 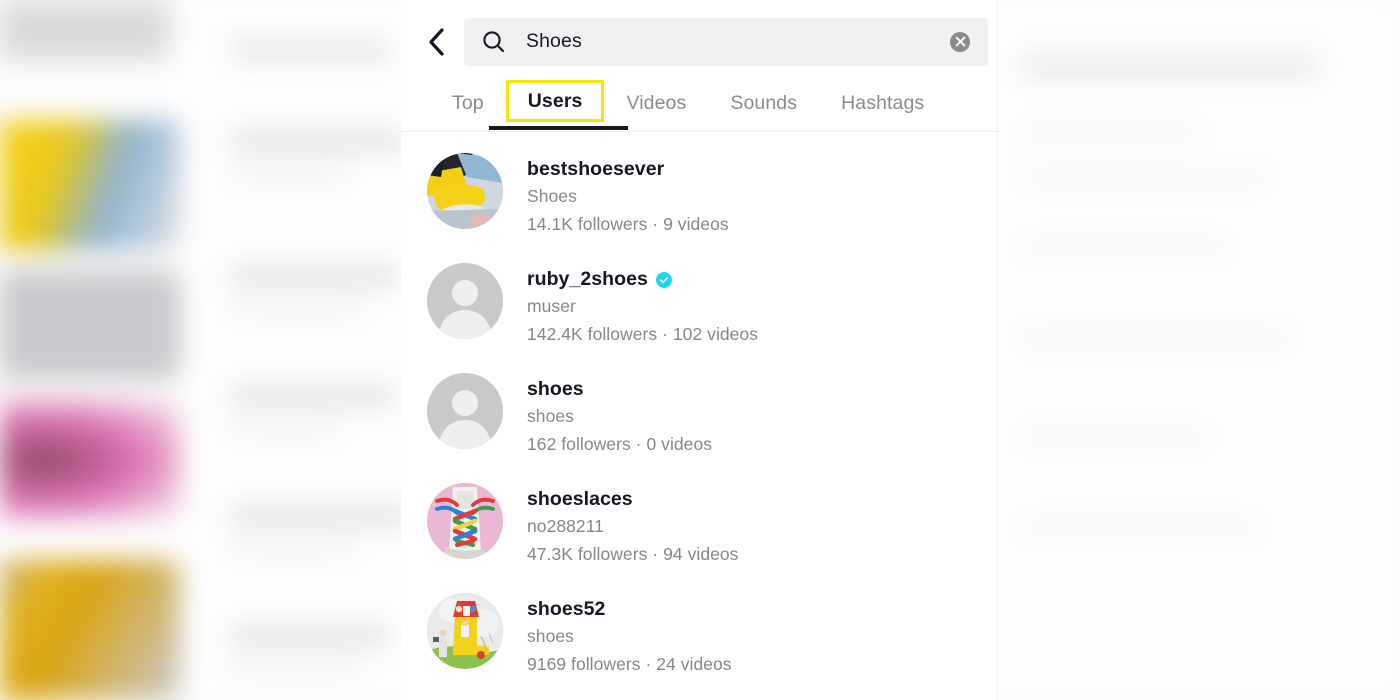 What do you see at coordinates (629, 664) in the screenshot?
I see `user-stats: 9169 followers · 24 videos` at bounding box center [629, 664].